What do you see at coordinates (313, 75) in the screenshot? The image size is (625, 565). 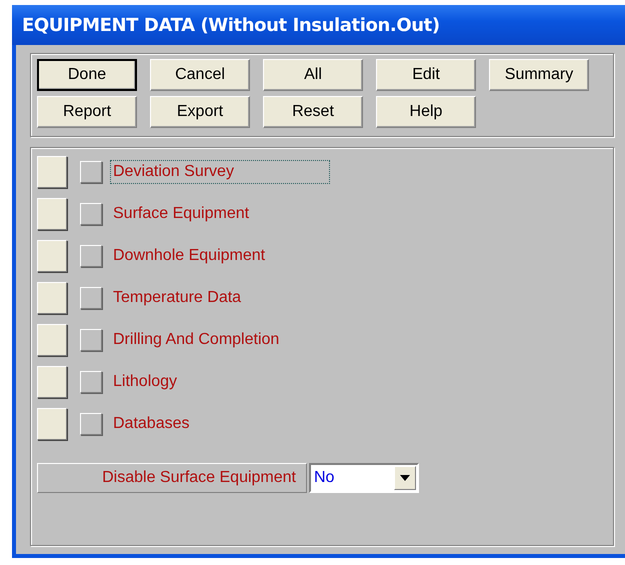 I see `dialog-button: All` at bounding box center [313, 75].